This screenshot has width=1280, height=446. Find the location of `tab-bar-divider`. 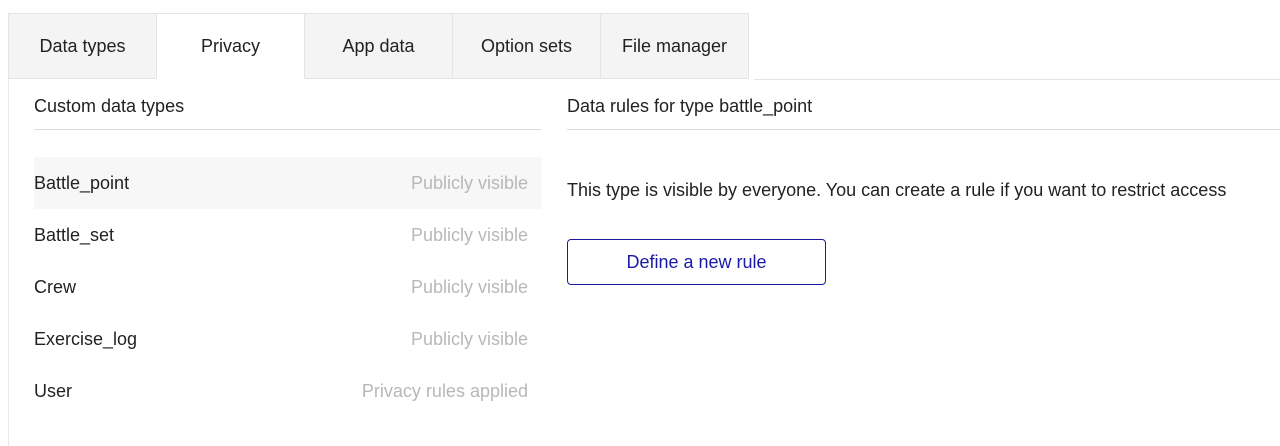

tab-bar-divider is located at coordinates (1017, 79).